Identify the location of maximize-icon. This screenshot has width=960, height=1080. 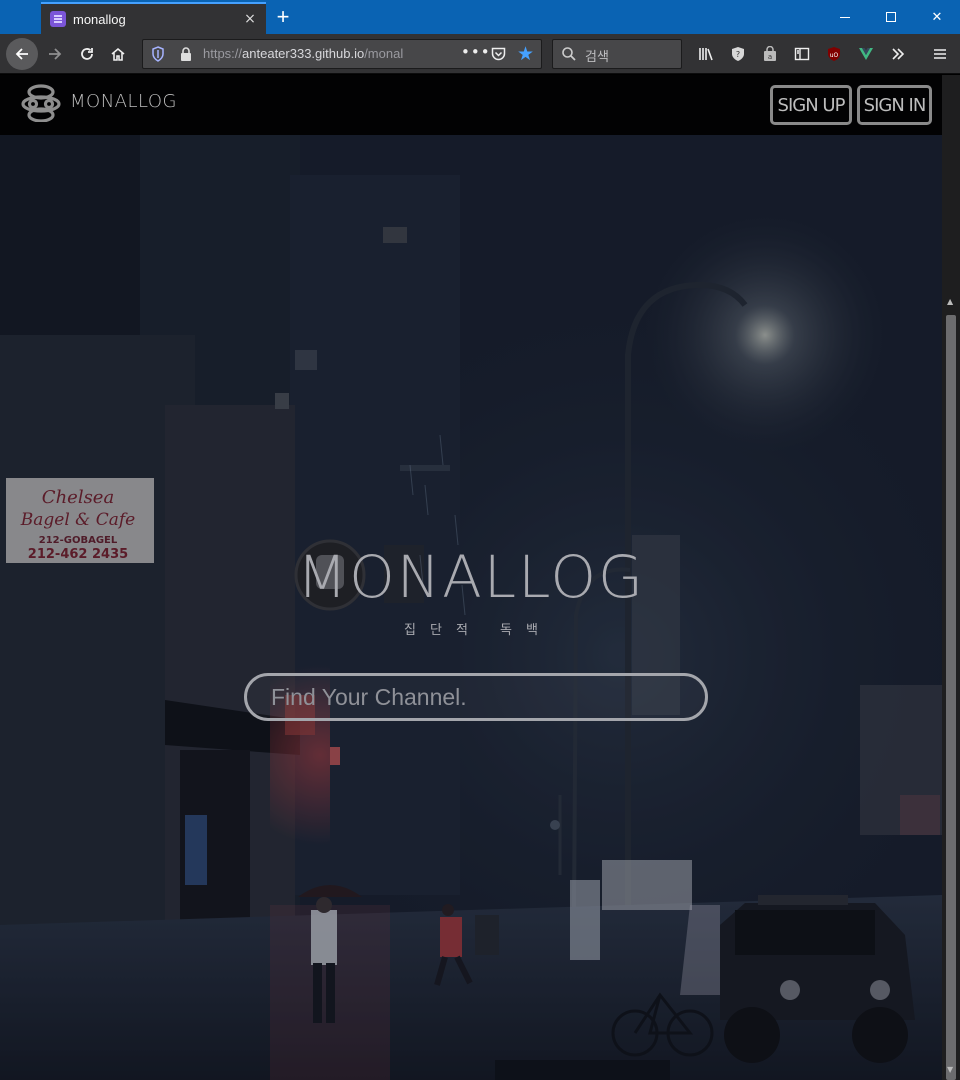
(891, 17).